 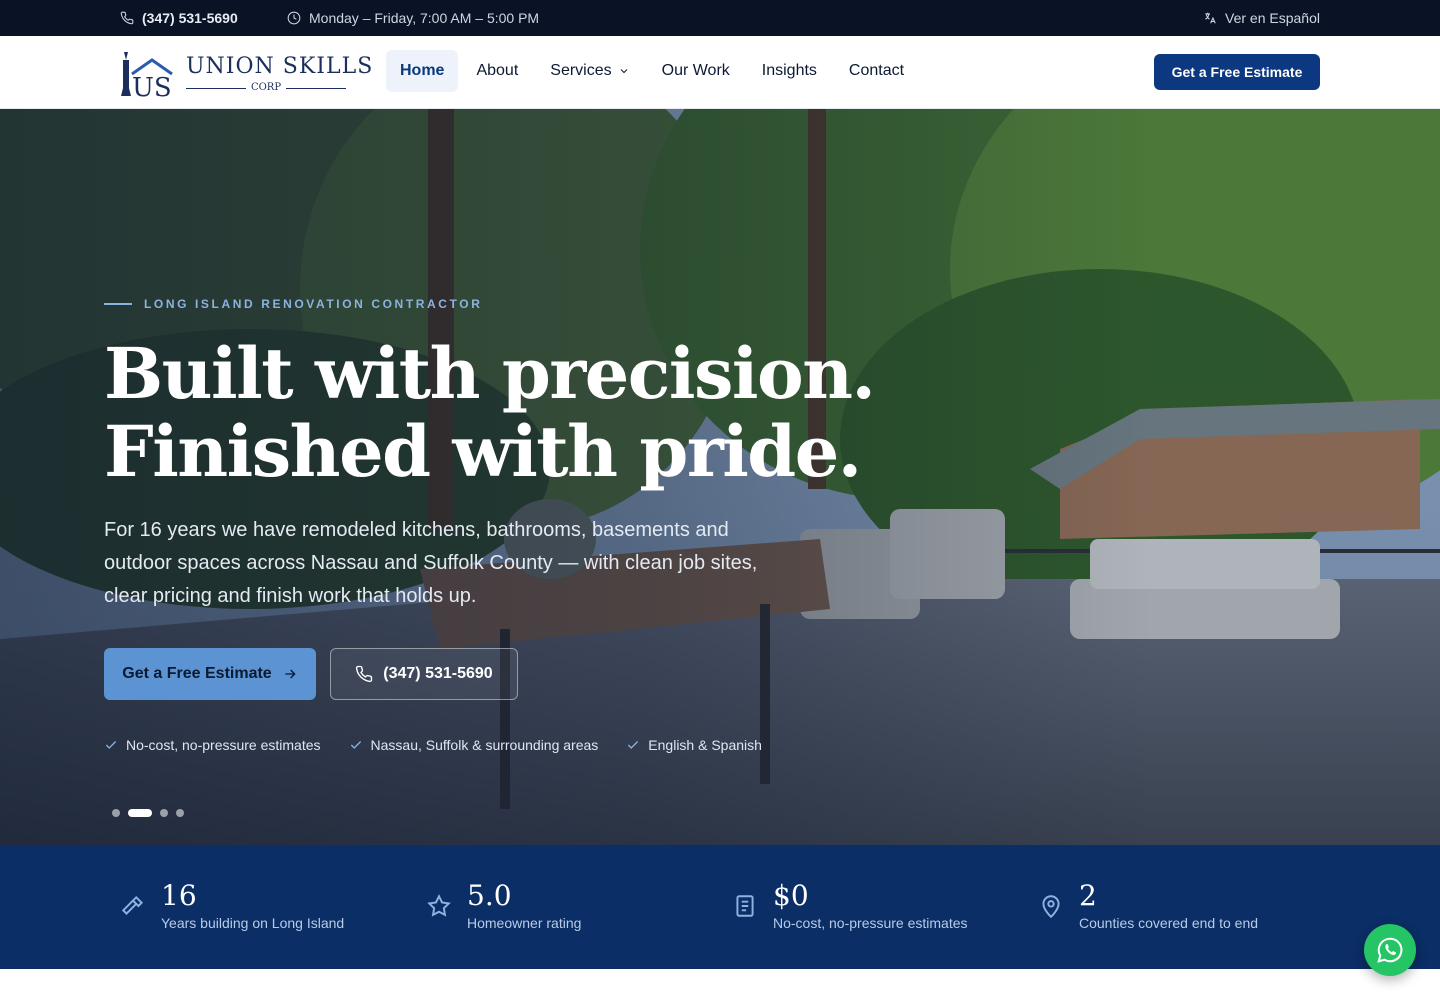 I want to click on stat-label: Homeowner rating, so click(x=524, y=923).